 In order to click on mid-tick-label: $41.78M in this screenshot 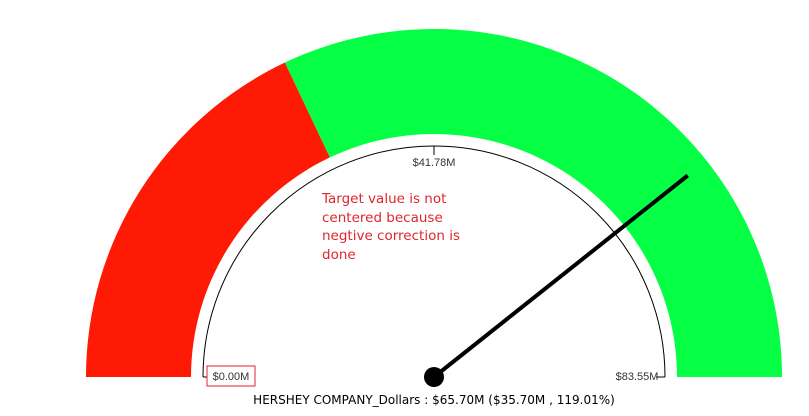, I will do `click(434, 163)`.